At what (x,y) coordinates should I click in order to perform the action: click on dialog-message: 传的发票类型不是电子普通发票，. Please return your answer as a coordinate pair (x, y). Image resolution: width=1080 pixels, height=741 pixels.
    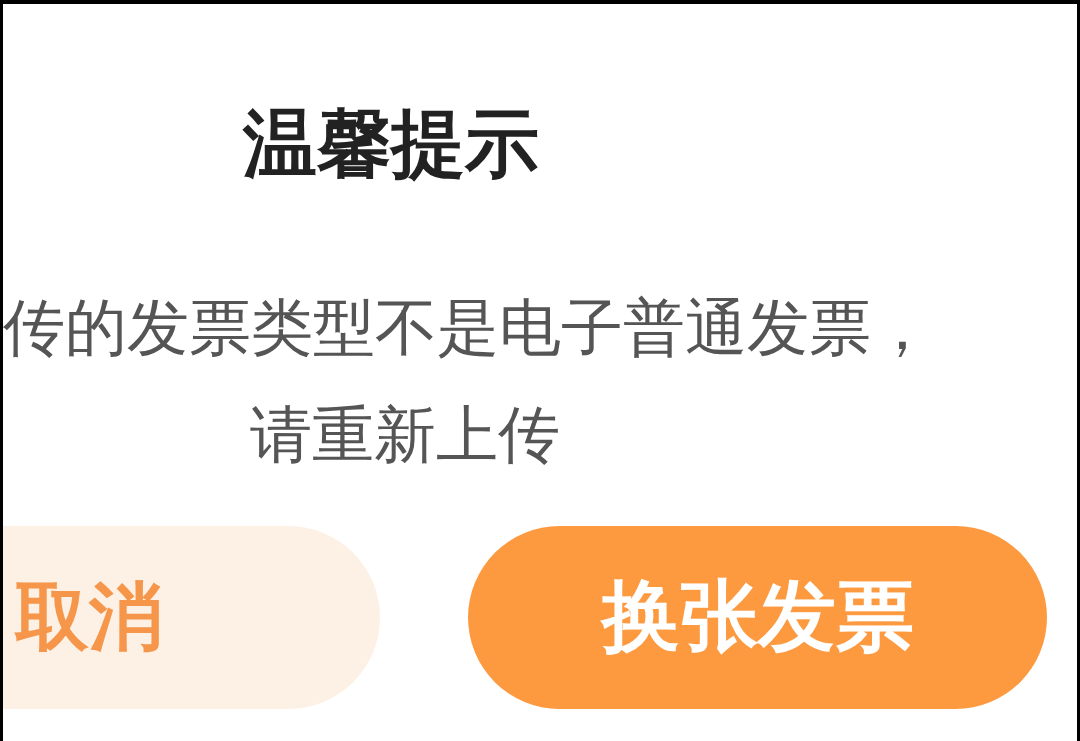
    Looking at the image, I should click on (468, 328).